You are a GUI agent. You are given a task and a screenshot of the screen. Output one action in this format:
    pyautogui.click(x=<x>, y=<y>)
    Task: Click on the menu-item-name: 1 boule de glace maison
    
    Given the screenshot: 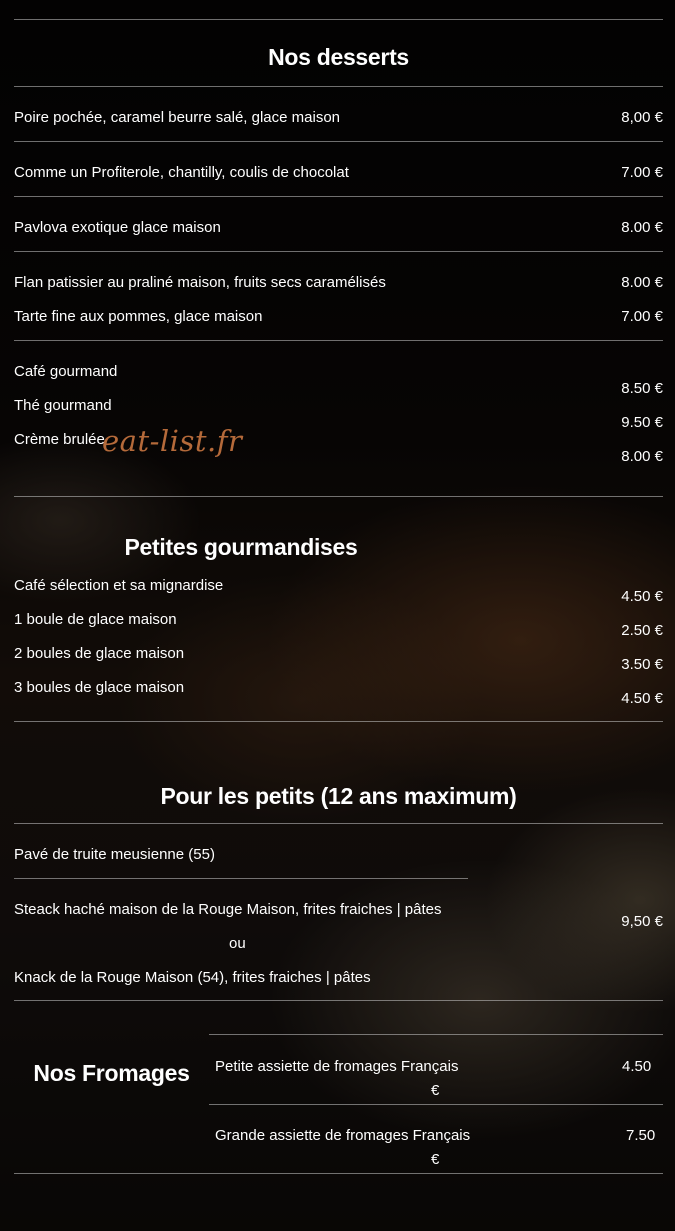 What is the action you would take?
    pyautogui.click(x=95, y=619)
    